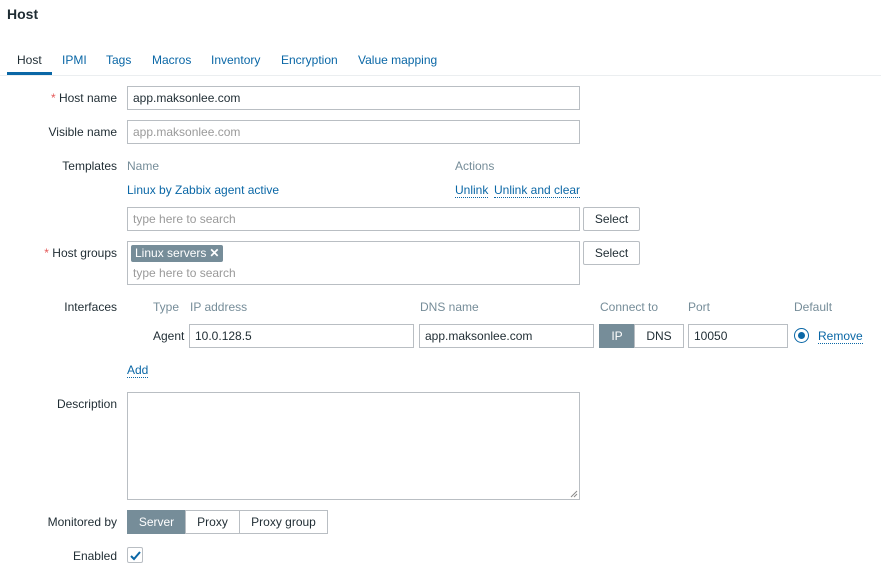  What do you see at coordinates (87, 98) in the screenshot?
I see `host-name-label-text: Host name` at bounding box center [87, 98].